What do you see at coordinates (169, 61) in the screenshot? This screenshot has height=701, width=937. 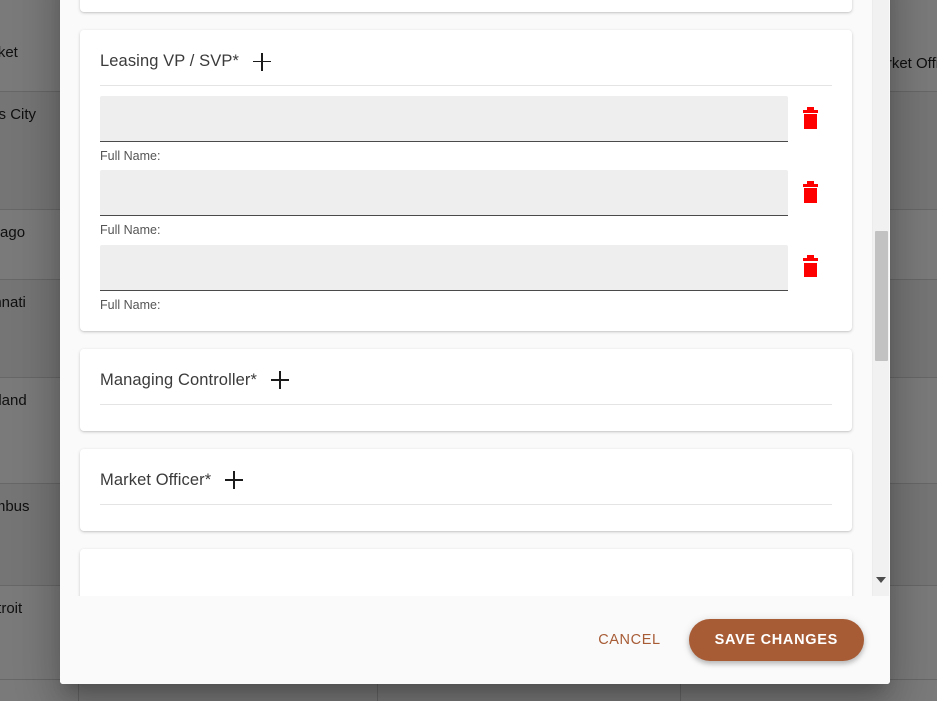 I see `section-title-leasing-vp-svp: Leasing VP / SVP*` at bounding box center [169, 61].